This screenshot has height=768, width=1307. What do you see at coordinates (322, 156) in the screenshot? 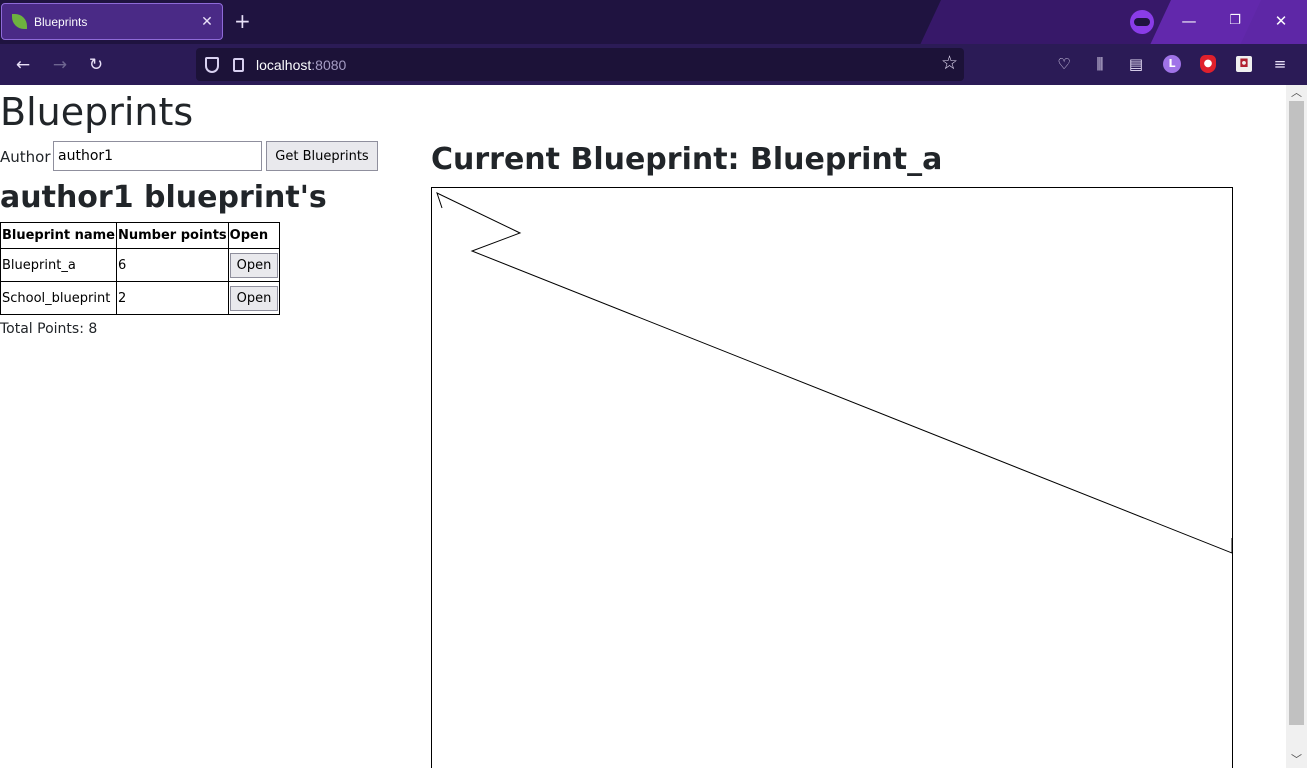
I see `get-blueprints-button: Get Blueprints` at bounding box center [322, 156].